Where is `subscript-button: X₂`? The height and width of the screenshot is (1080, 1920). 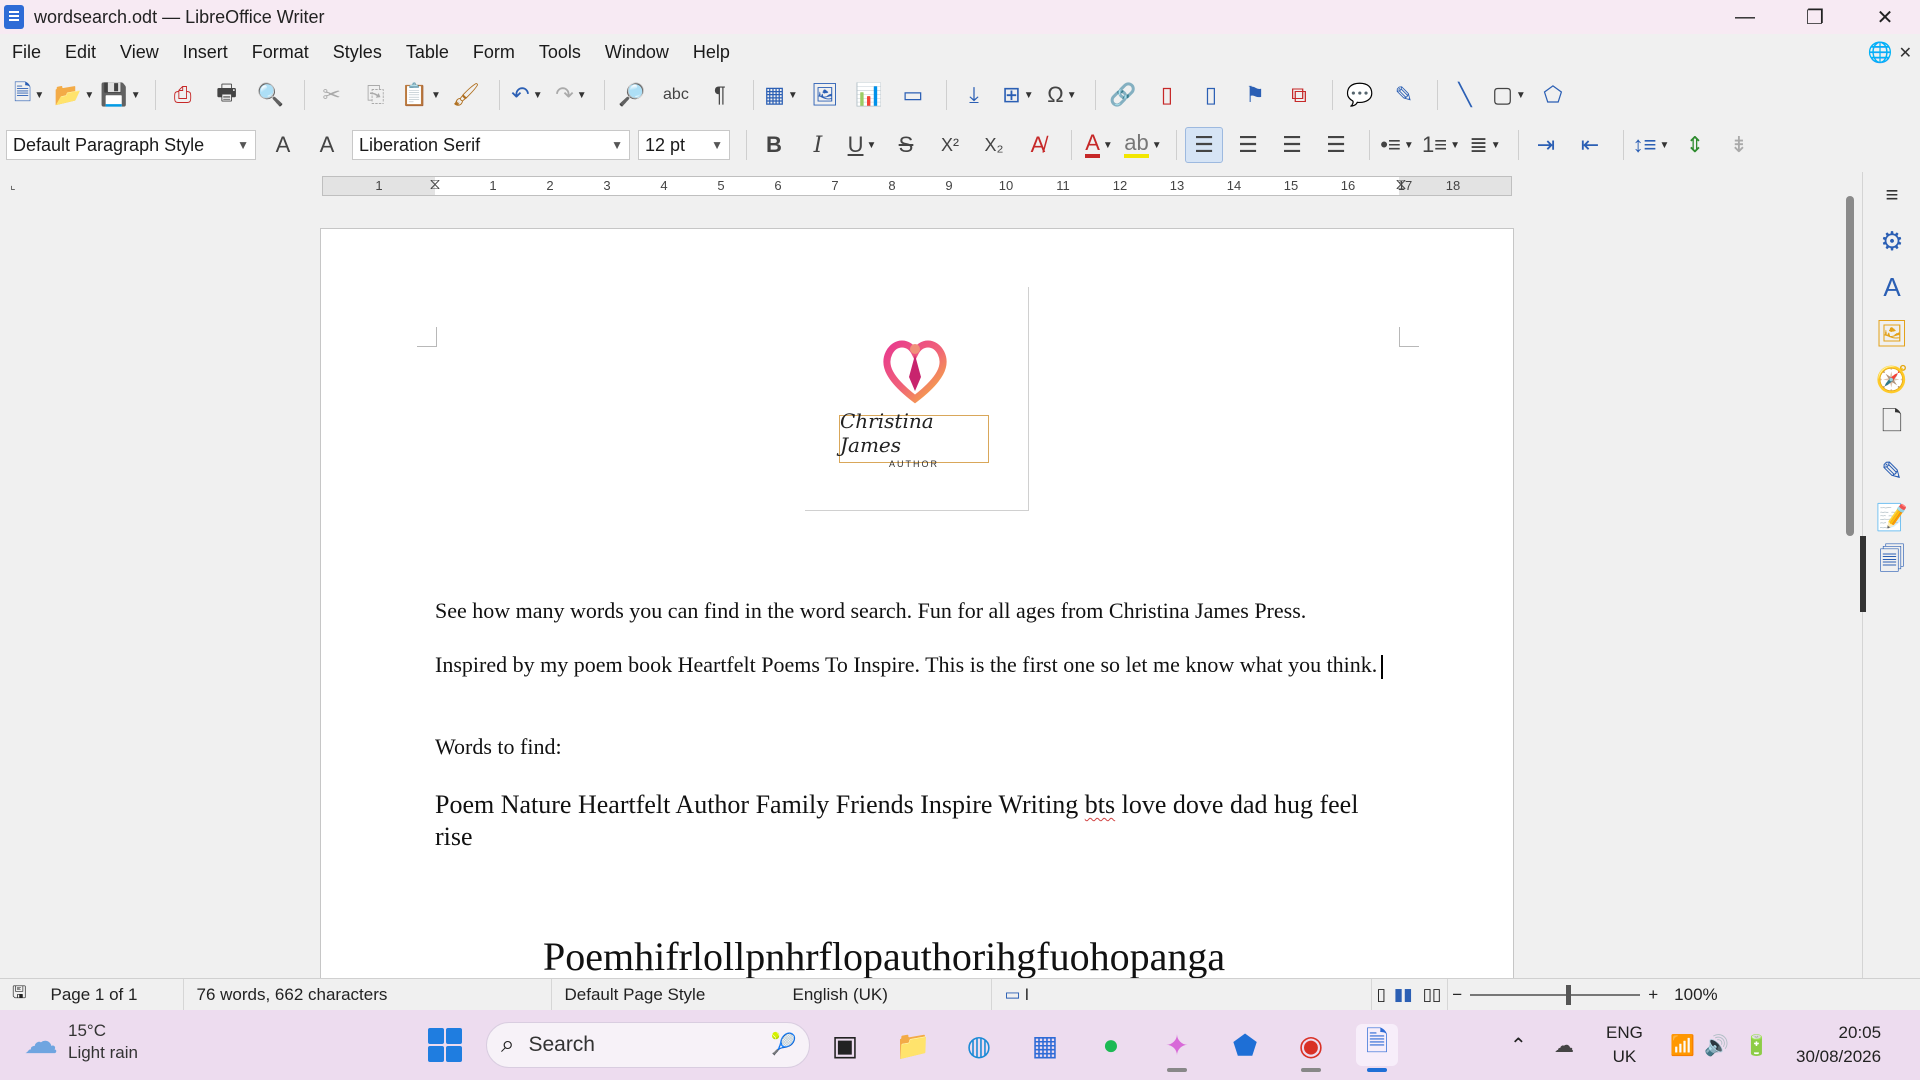
subscript-button: X₂ is located at coordinates (994, 145).